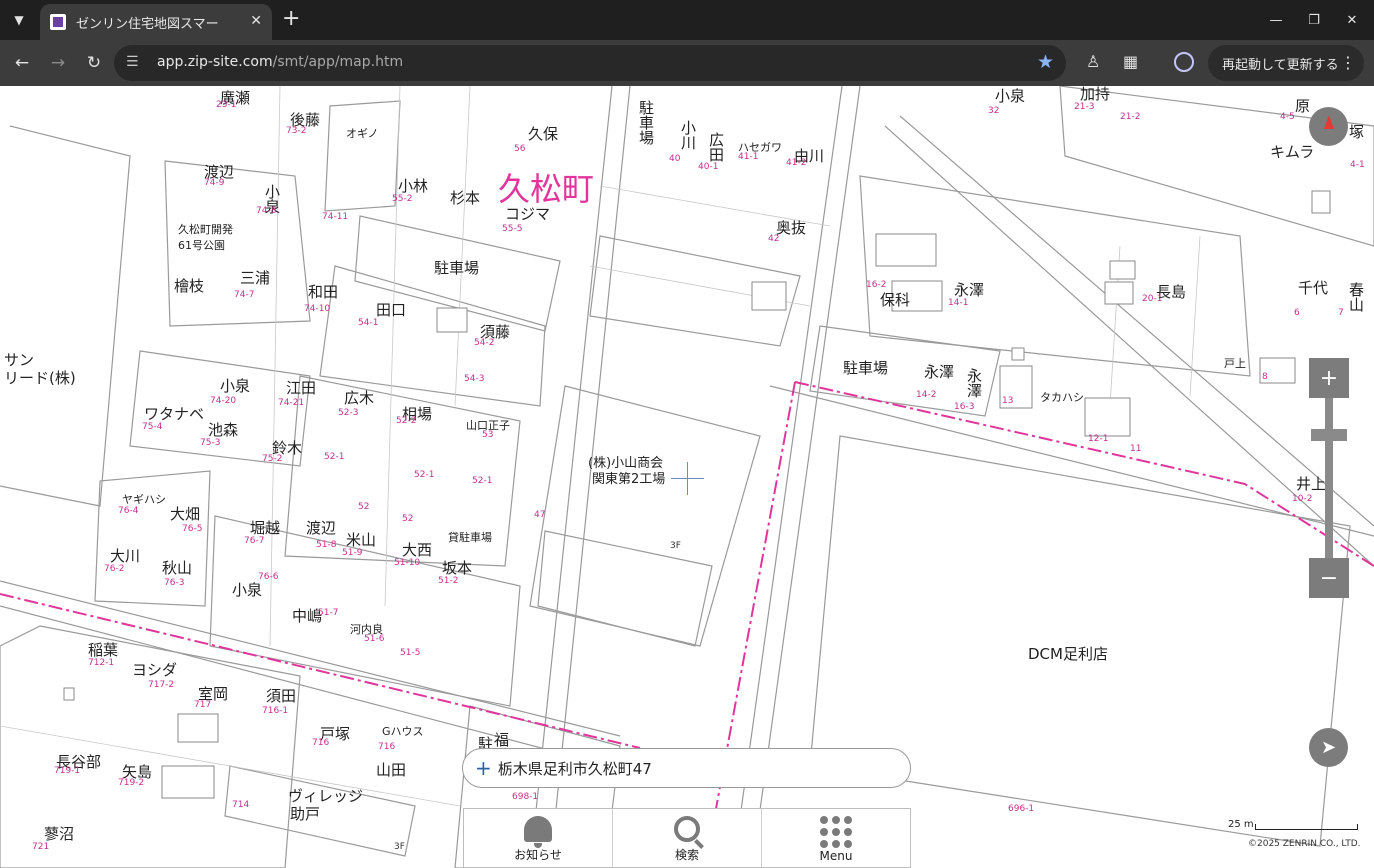  What do you see at coordinates (1130, 117) in the screenshot?
I see `parcel-number: 21-2` at bounding box center [1130, 117].